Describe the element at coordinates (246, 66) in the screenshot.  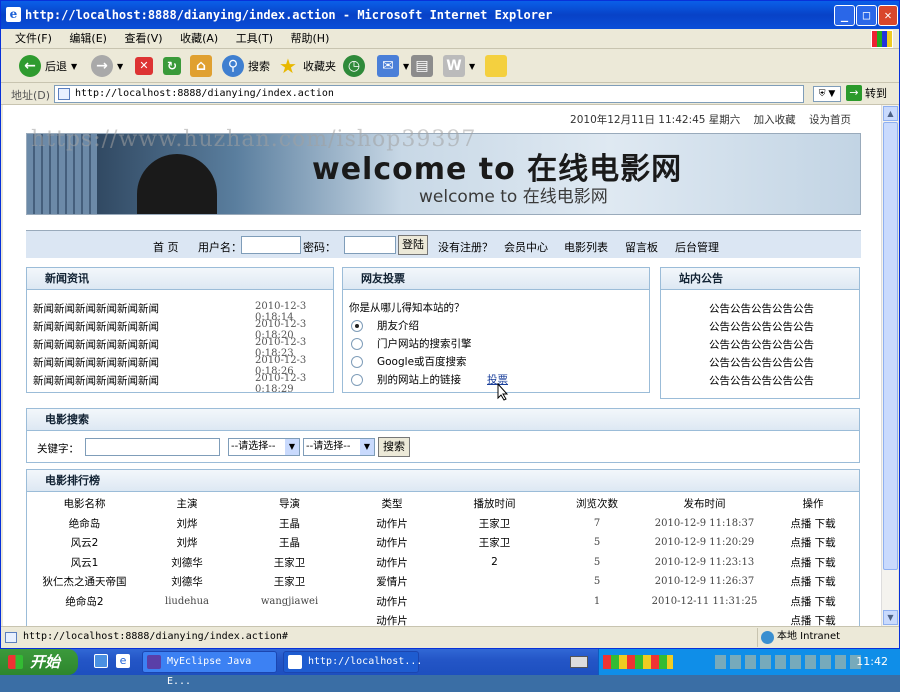
I see `search-button: ⚲ 搜索` at that location.